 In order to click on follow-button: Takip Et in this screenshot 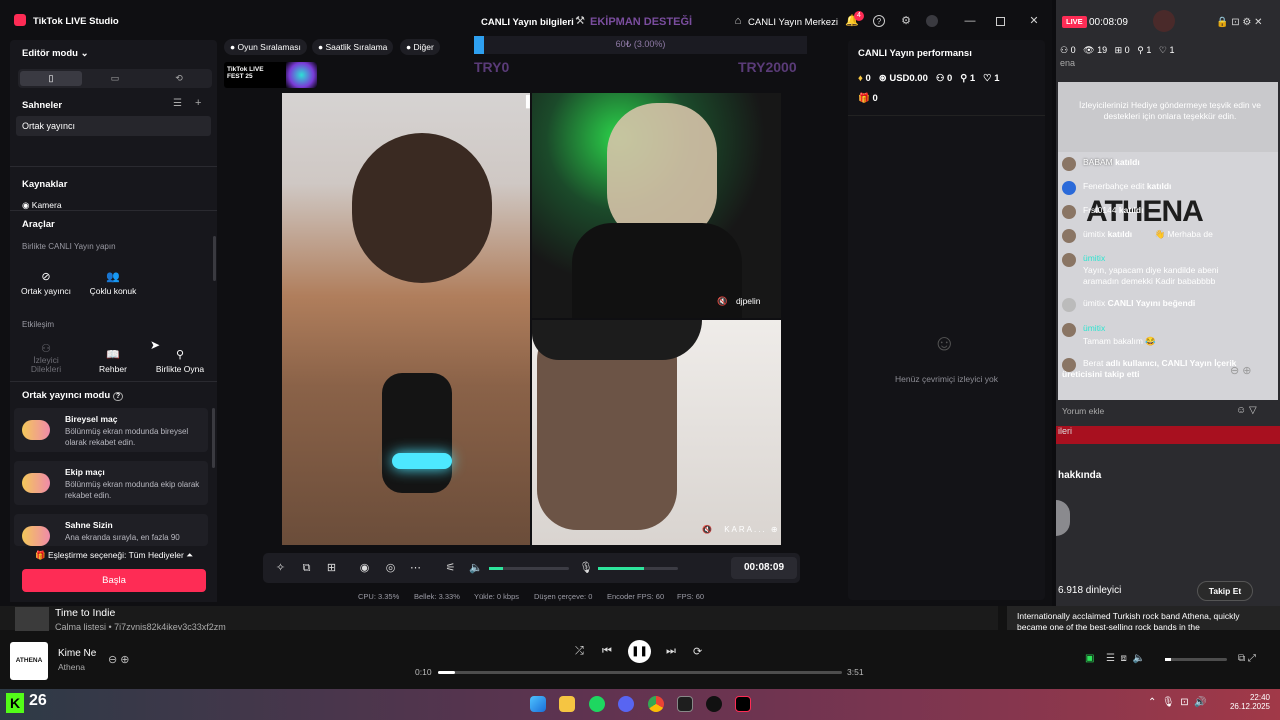, I will do `click(1225, 591)`.